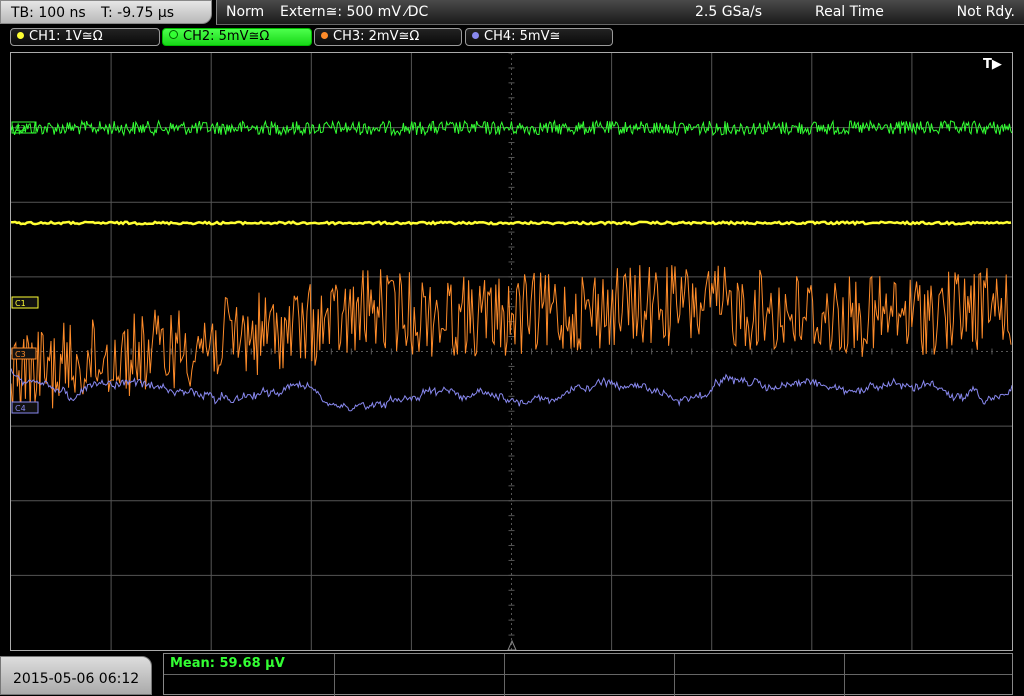 Image resolution: width=1024 pixels, height=696 pixels. Describe the element at coordinates (324, 35) in the screenshot. I see `ch3-dot-icon` at that location.